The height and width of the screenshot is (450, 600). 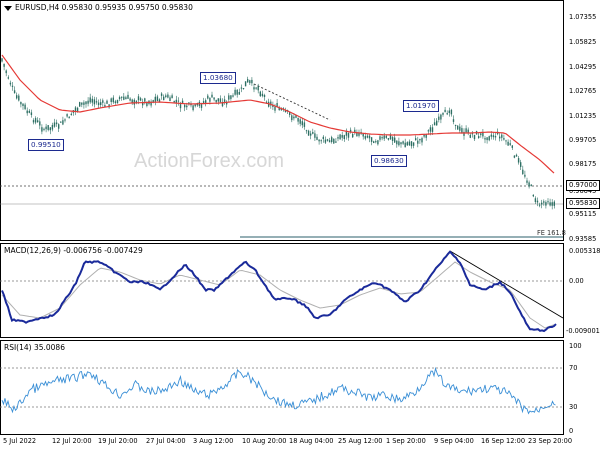 What do you see at coordinates (118, 441) in the screenshot?
I see `x-tick: 19 Jul 20:00` at bounding box center [118, 441].